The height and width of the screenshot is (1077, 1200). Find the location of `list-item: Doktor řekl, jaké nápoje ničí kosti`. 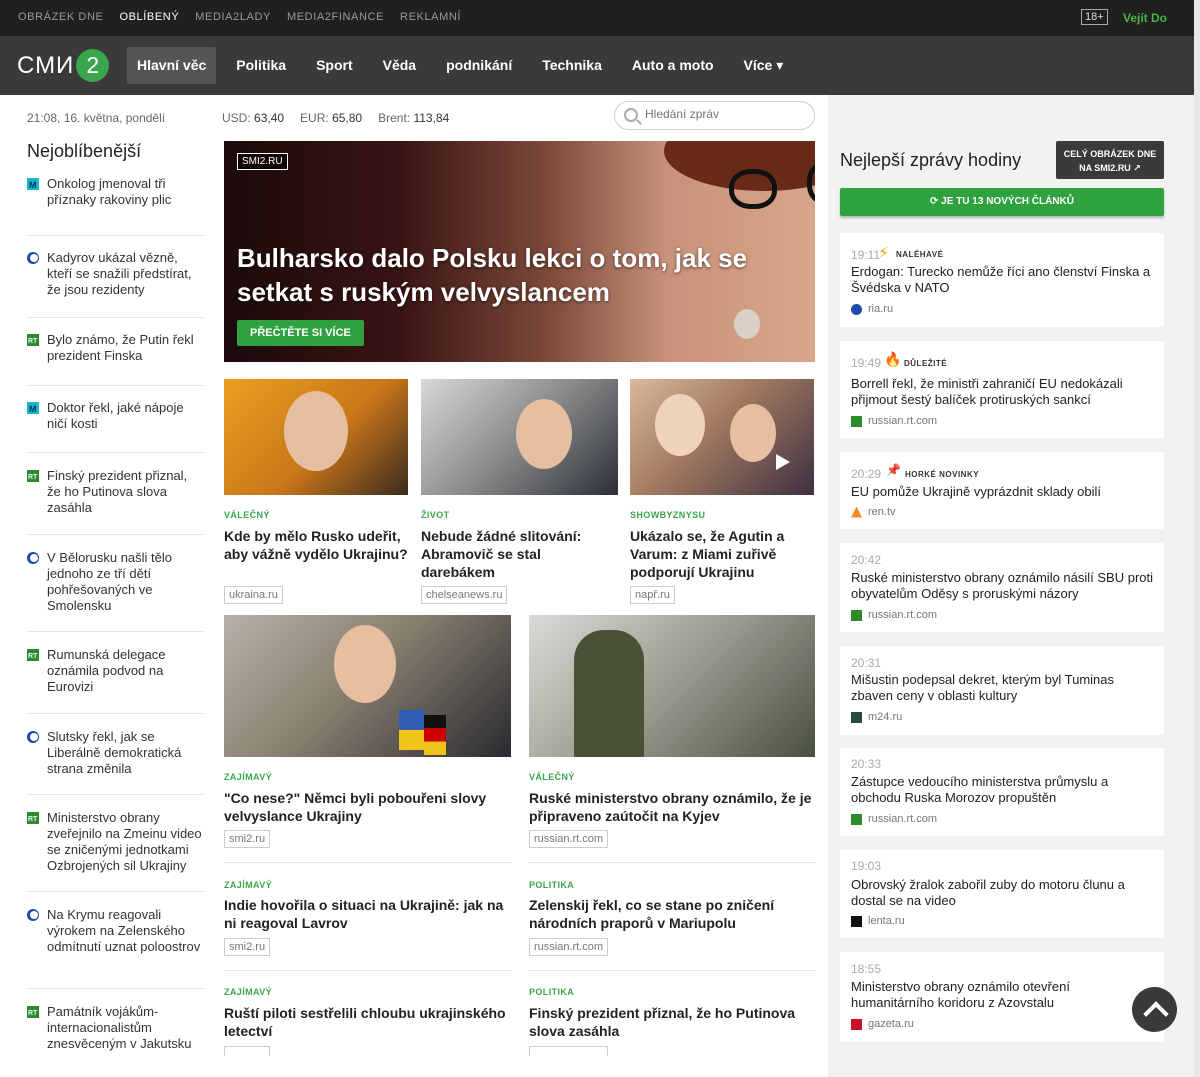

list-item: Doktor řekl, jaké nápoje ničí kosti is located at coordinates (115, 419).